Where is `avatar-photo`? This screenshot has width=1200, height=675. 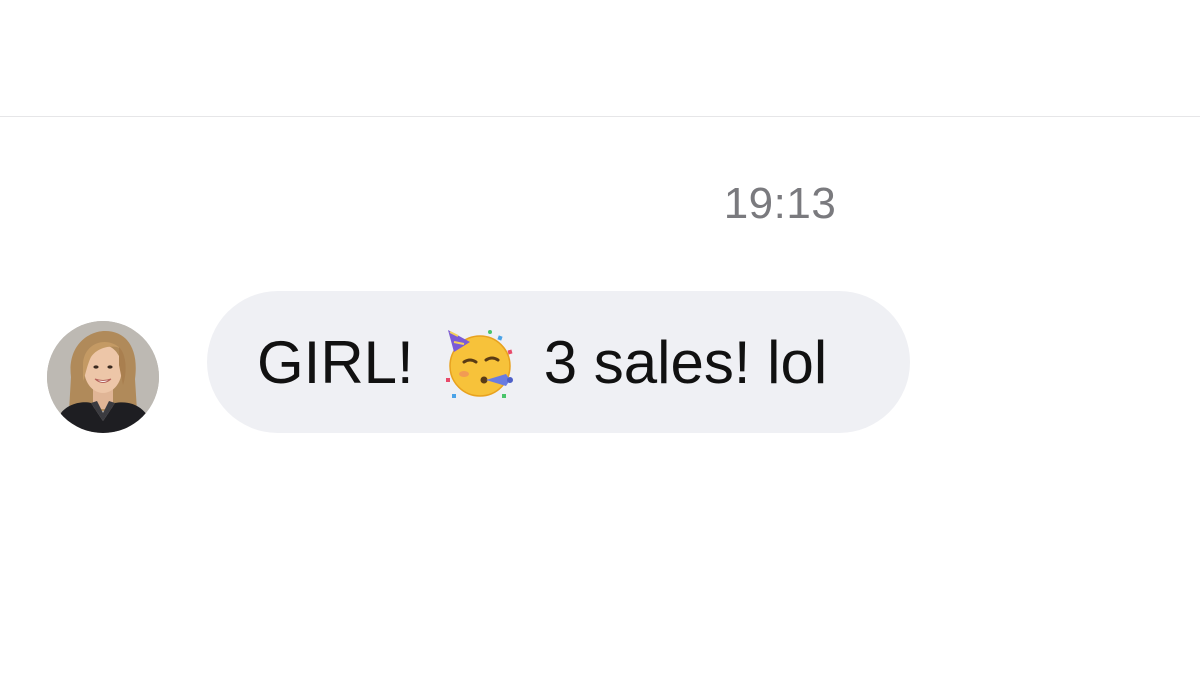
avatar-photo is located at coordinates (103, 377).